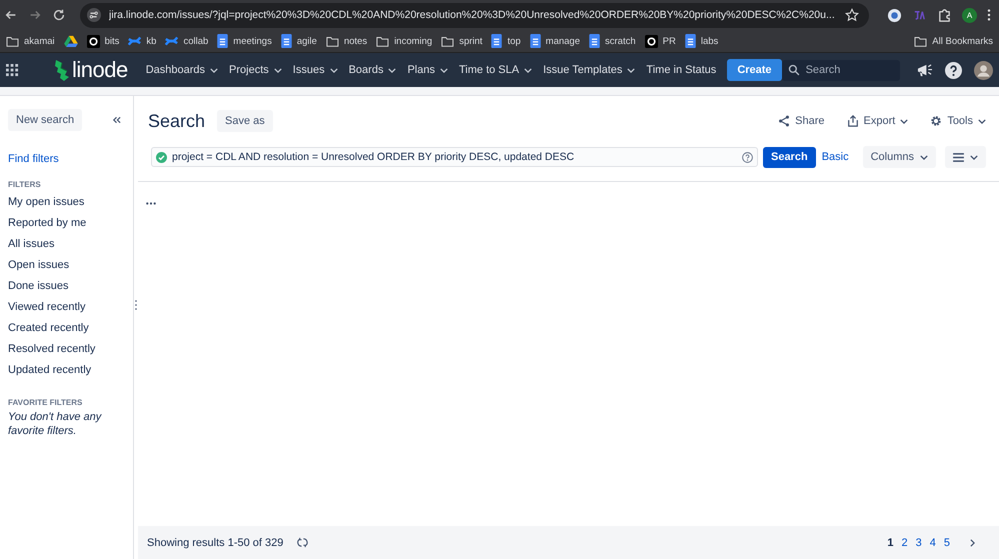  Describe the element at coordinates (186, 41) in the screenshot. I see `bookmark-link: collab` at that location.